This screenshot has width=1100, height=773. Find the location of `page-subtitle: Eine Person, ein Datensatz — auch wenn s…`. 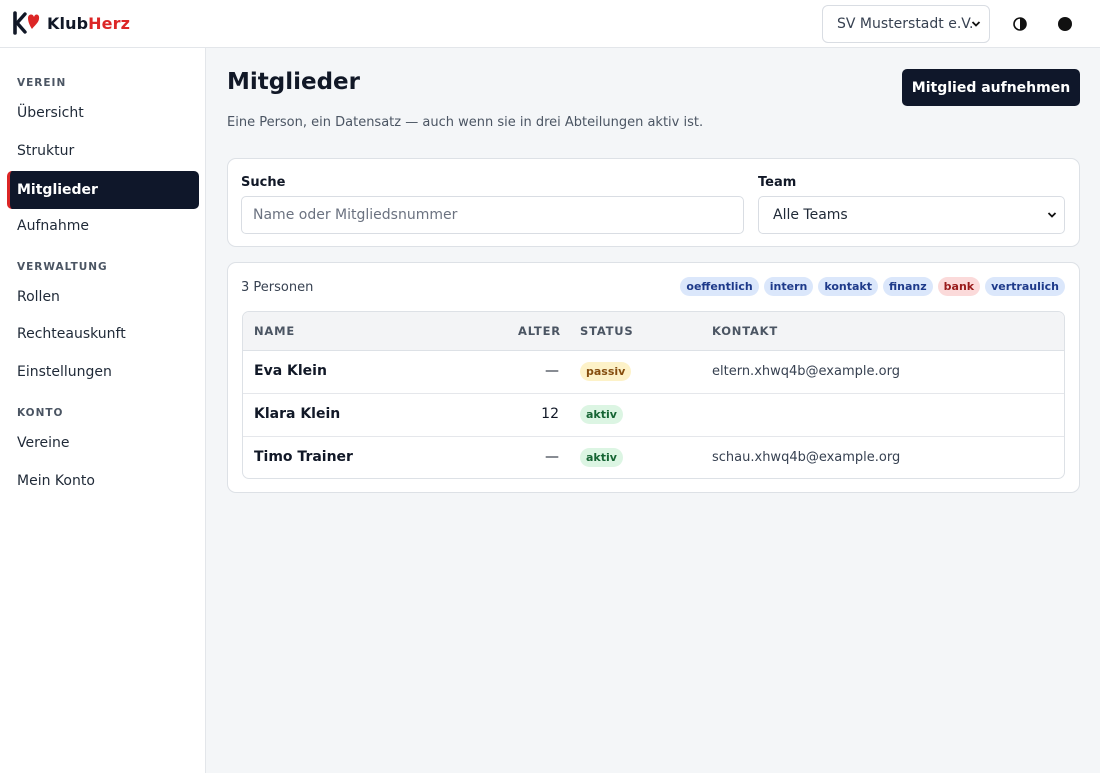

page-subtitle: Eine Person, ein Datensatz — auch wenn s… is located at coordinates (465, 122).